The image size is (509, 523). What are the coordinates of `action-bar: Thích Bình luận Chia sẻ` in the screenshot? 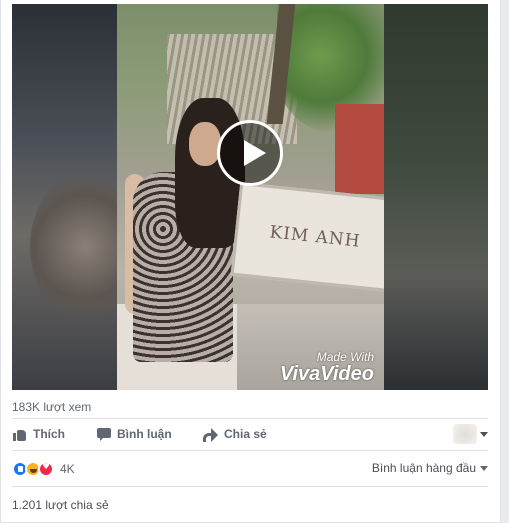 It's located at (250, 434).